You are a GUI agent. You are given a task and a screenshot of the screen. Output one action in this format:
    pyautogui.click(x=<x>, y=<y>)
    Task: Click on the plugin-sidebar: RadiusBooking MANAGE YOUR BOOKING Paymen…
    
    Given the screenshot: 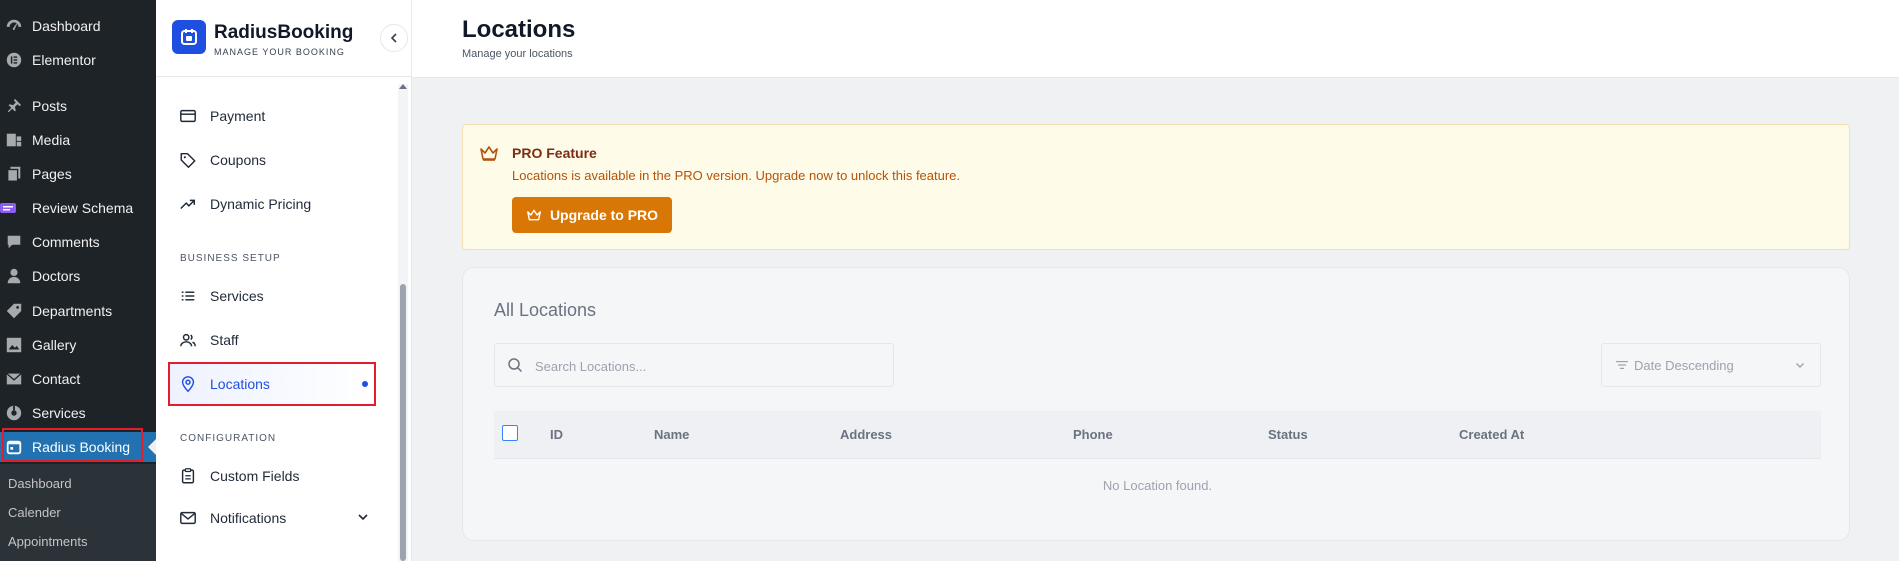 What is the action you would take?
    pyautogui.click(x=284, y=280)
    